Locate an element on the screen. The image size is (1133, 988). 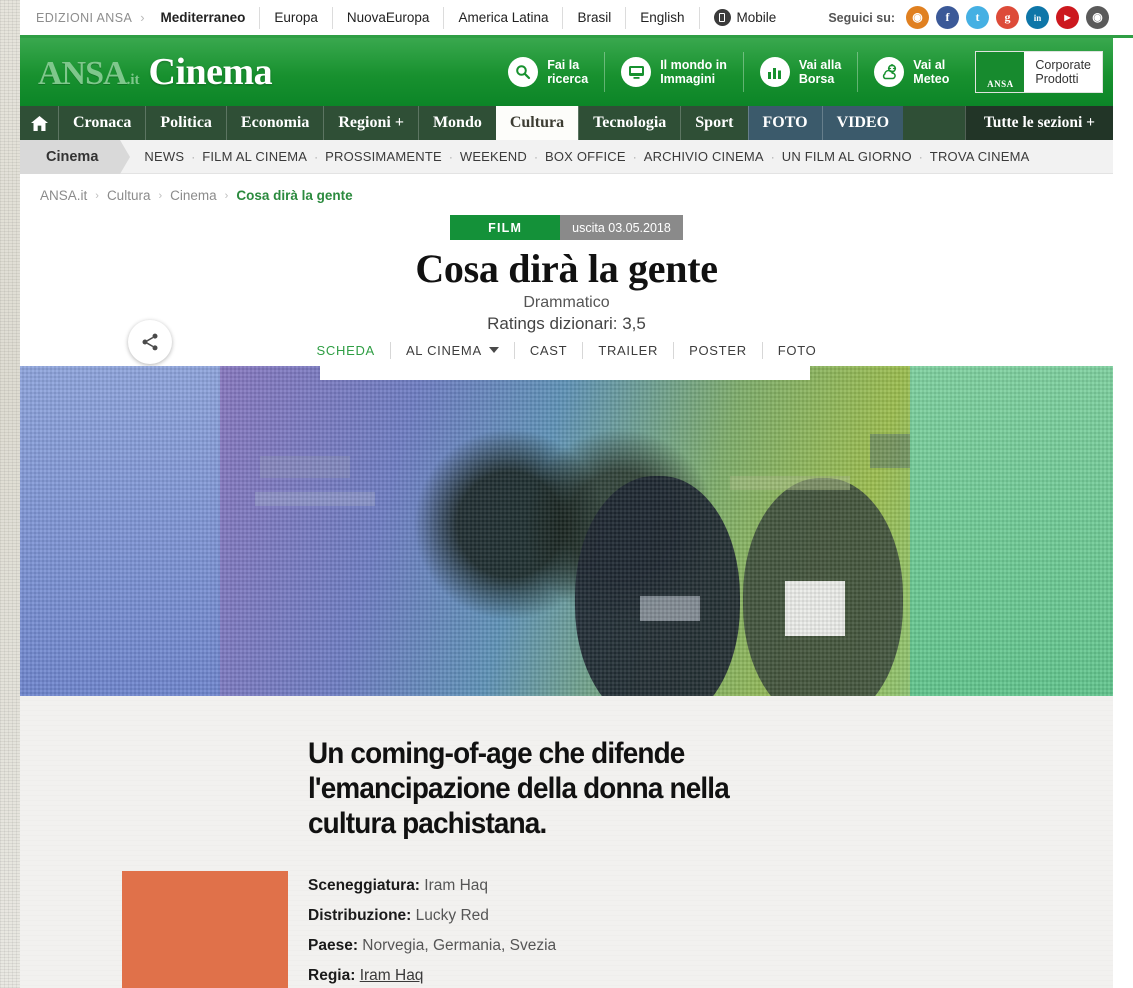
chart-icon is located at coordinates (774, 72).